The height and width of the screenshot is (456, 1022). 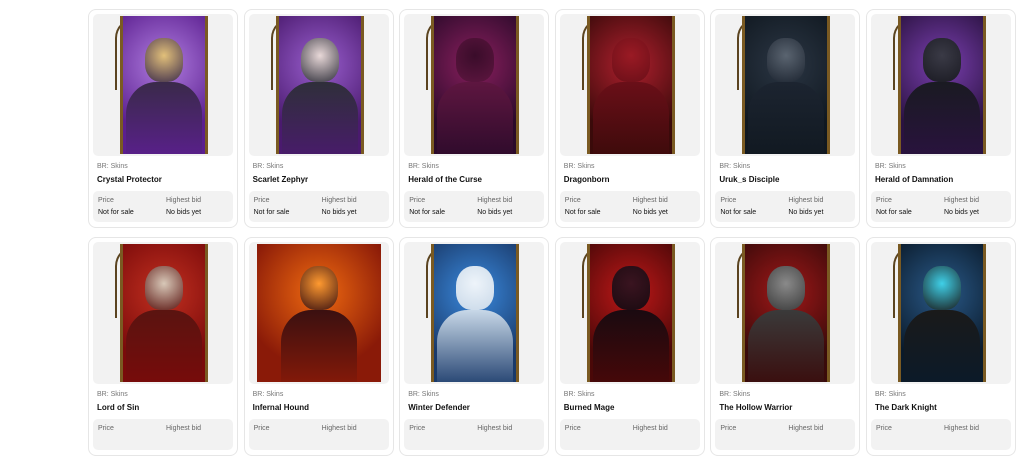 I want to click on item-name: Herald of Damnation, so click(x=914, y=179).